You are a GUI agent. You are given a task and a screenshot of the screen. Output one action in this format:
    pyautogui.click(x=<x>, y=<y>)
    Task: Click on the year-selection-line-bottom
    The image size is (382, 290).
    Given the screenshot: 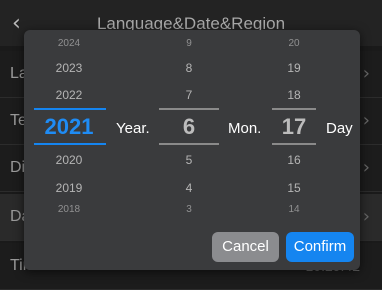 What is the action you would take?
    pyautogui.click(x=70, y=144)
    